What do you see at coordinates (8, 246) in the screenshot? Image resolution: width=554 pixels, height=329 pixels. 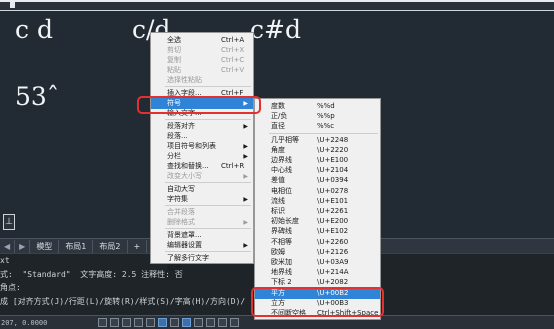 I see `tab-nav-left: ◀` at bounding box center [8, 246].